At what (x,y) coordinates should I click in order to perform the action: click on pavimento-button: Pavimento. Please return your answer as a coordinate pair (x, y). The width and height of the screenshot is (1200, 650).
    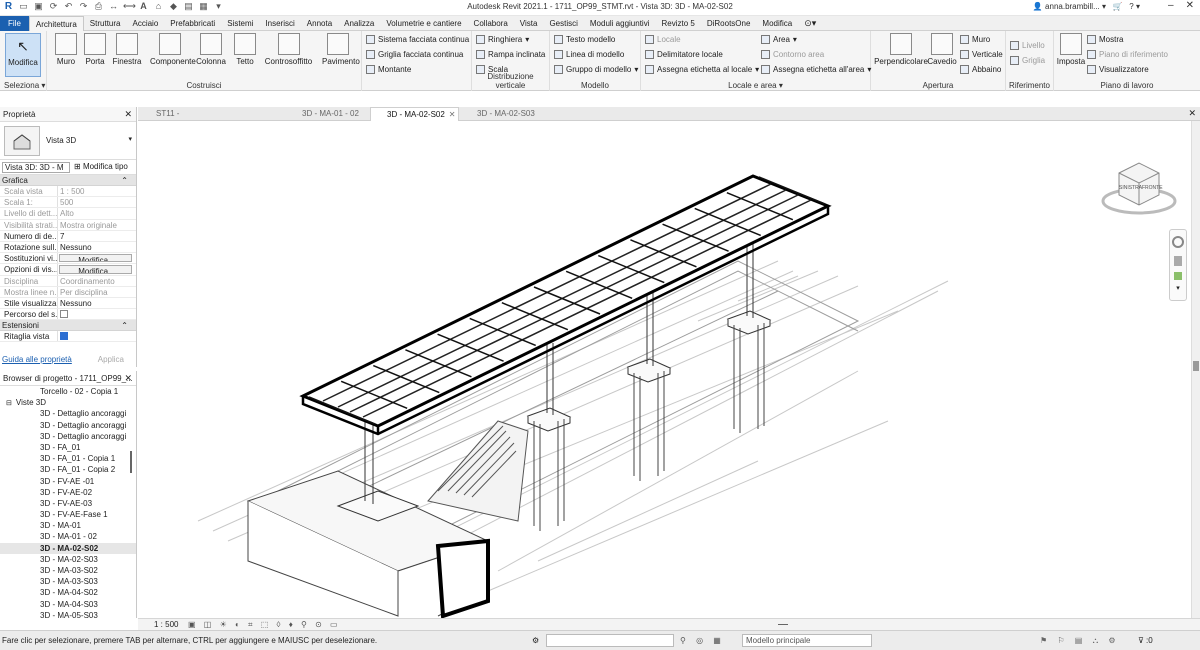
    Looking at the image, I should click on (341, 49).